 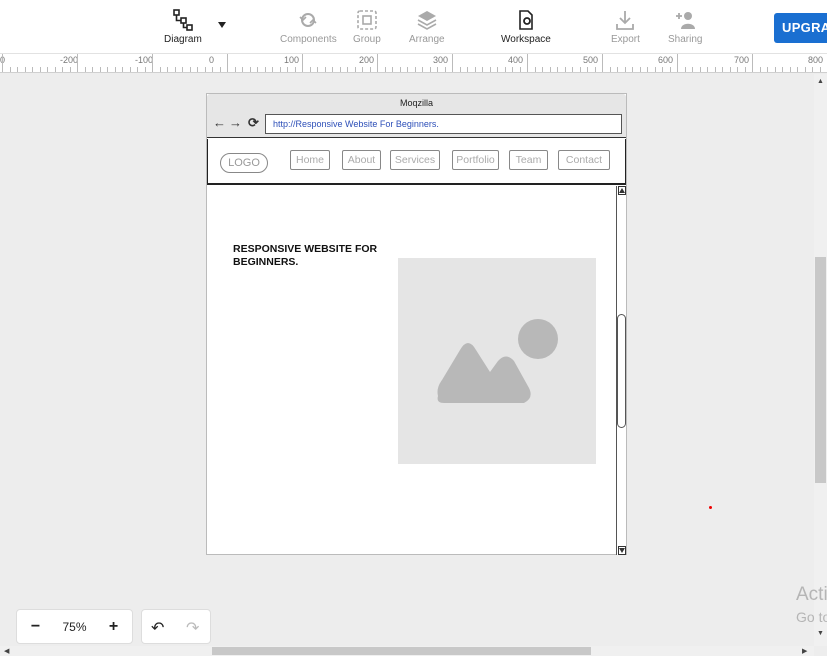 What do you see at coordinates (144, 60) in the screenshot?
I see `ruler-label: -100` at bounding box center [144, 60].